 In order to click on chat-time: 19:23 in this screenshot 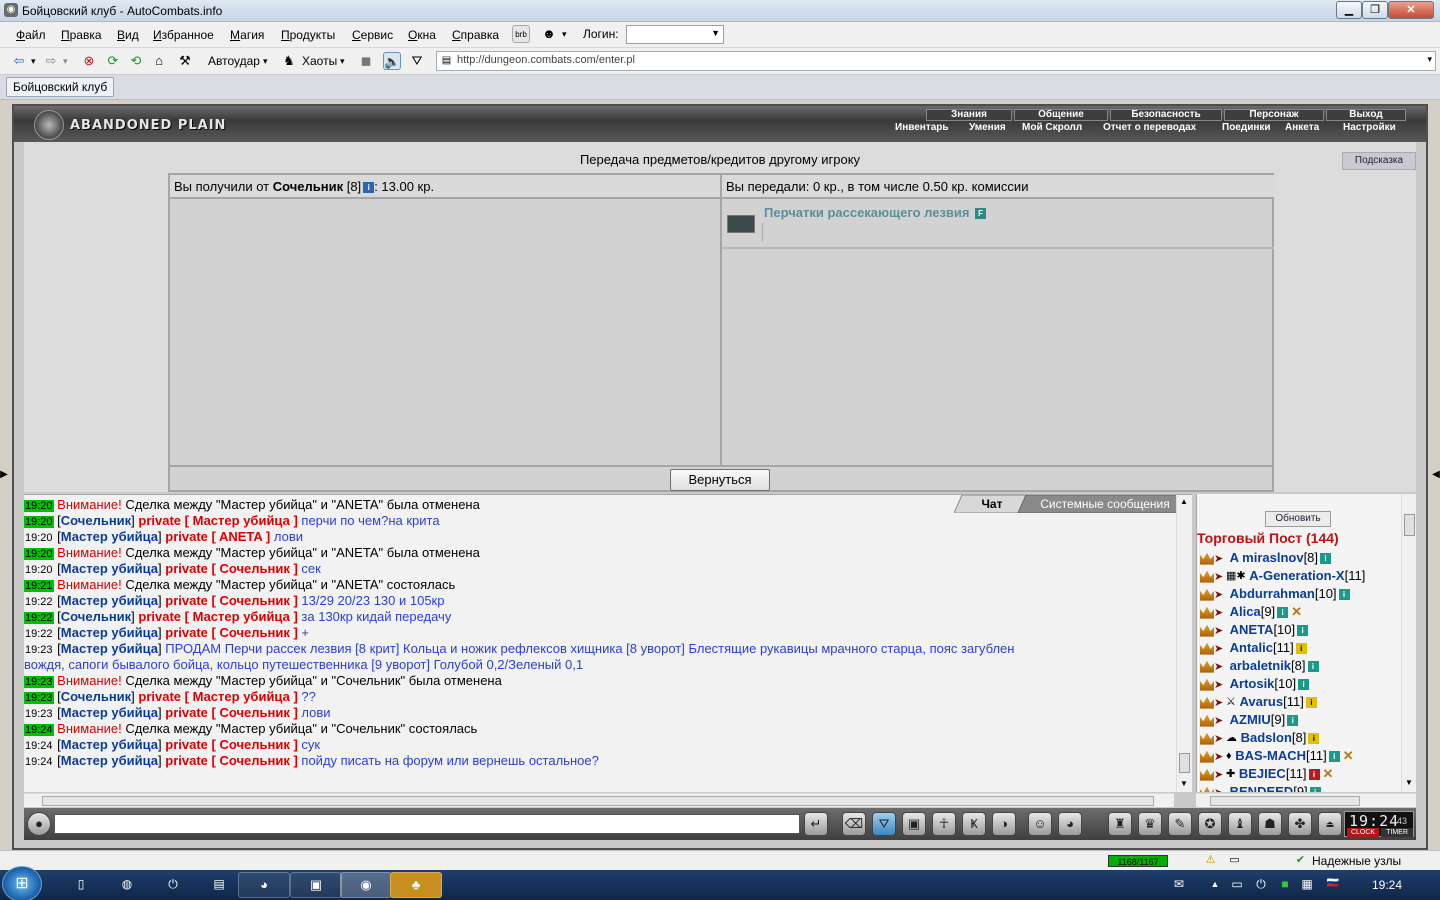, I will do `click(39, 714)`.